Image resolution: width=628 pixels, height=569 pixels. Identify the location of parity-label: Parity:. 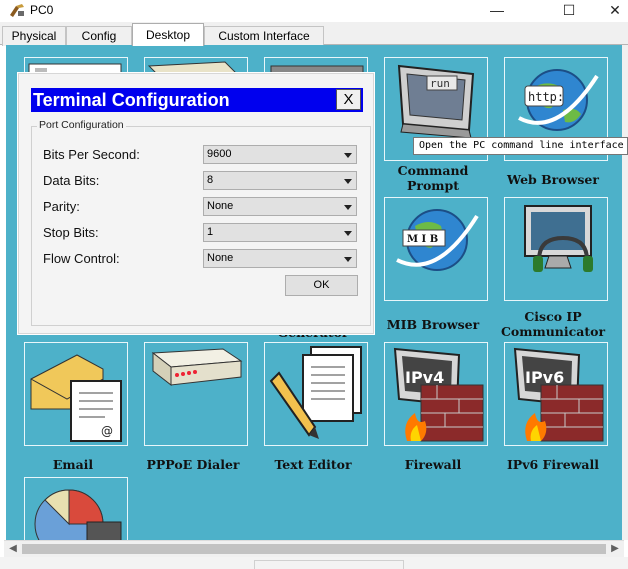
(61, 206).